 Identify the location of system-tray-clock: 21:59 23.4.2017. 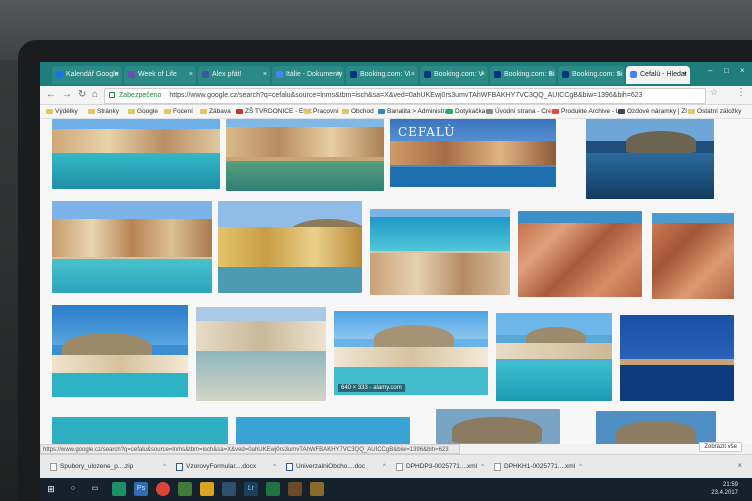
(724, 489).